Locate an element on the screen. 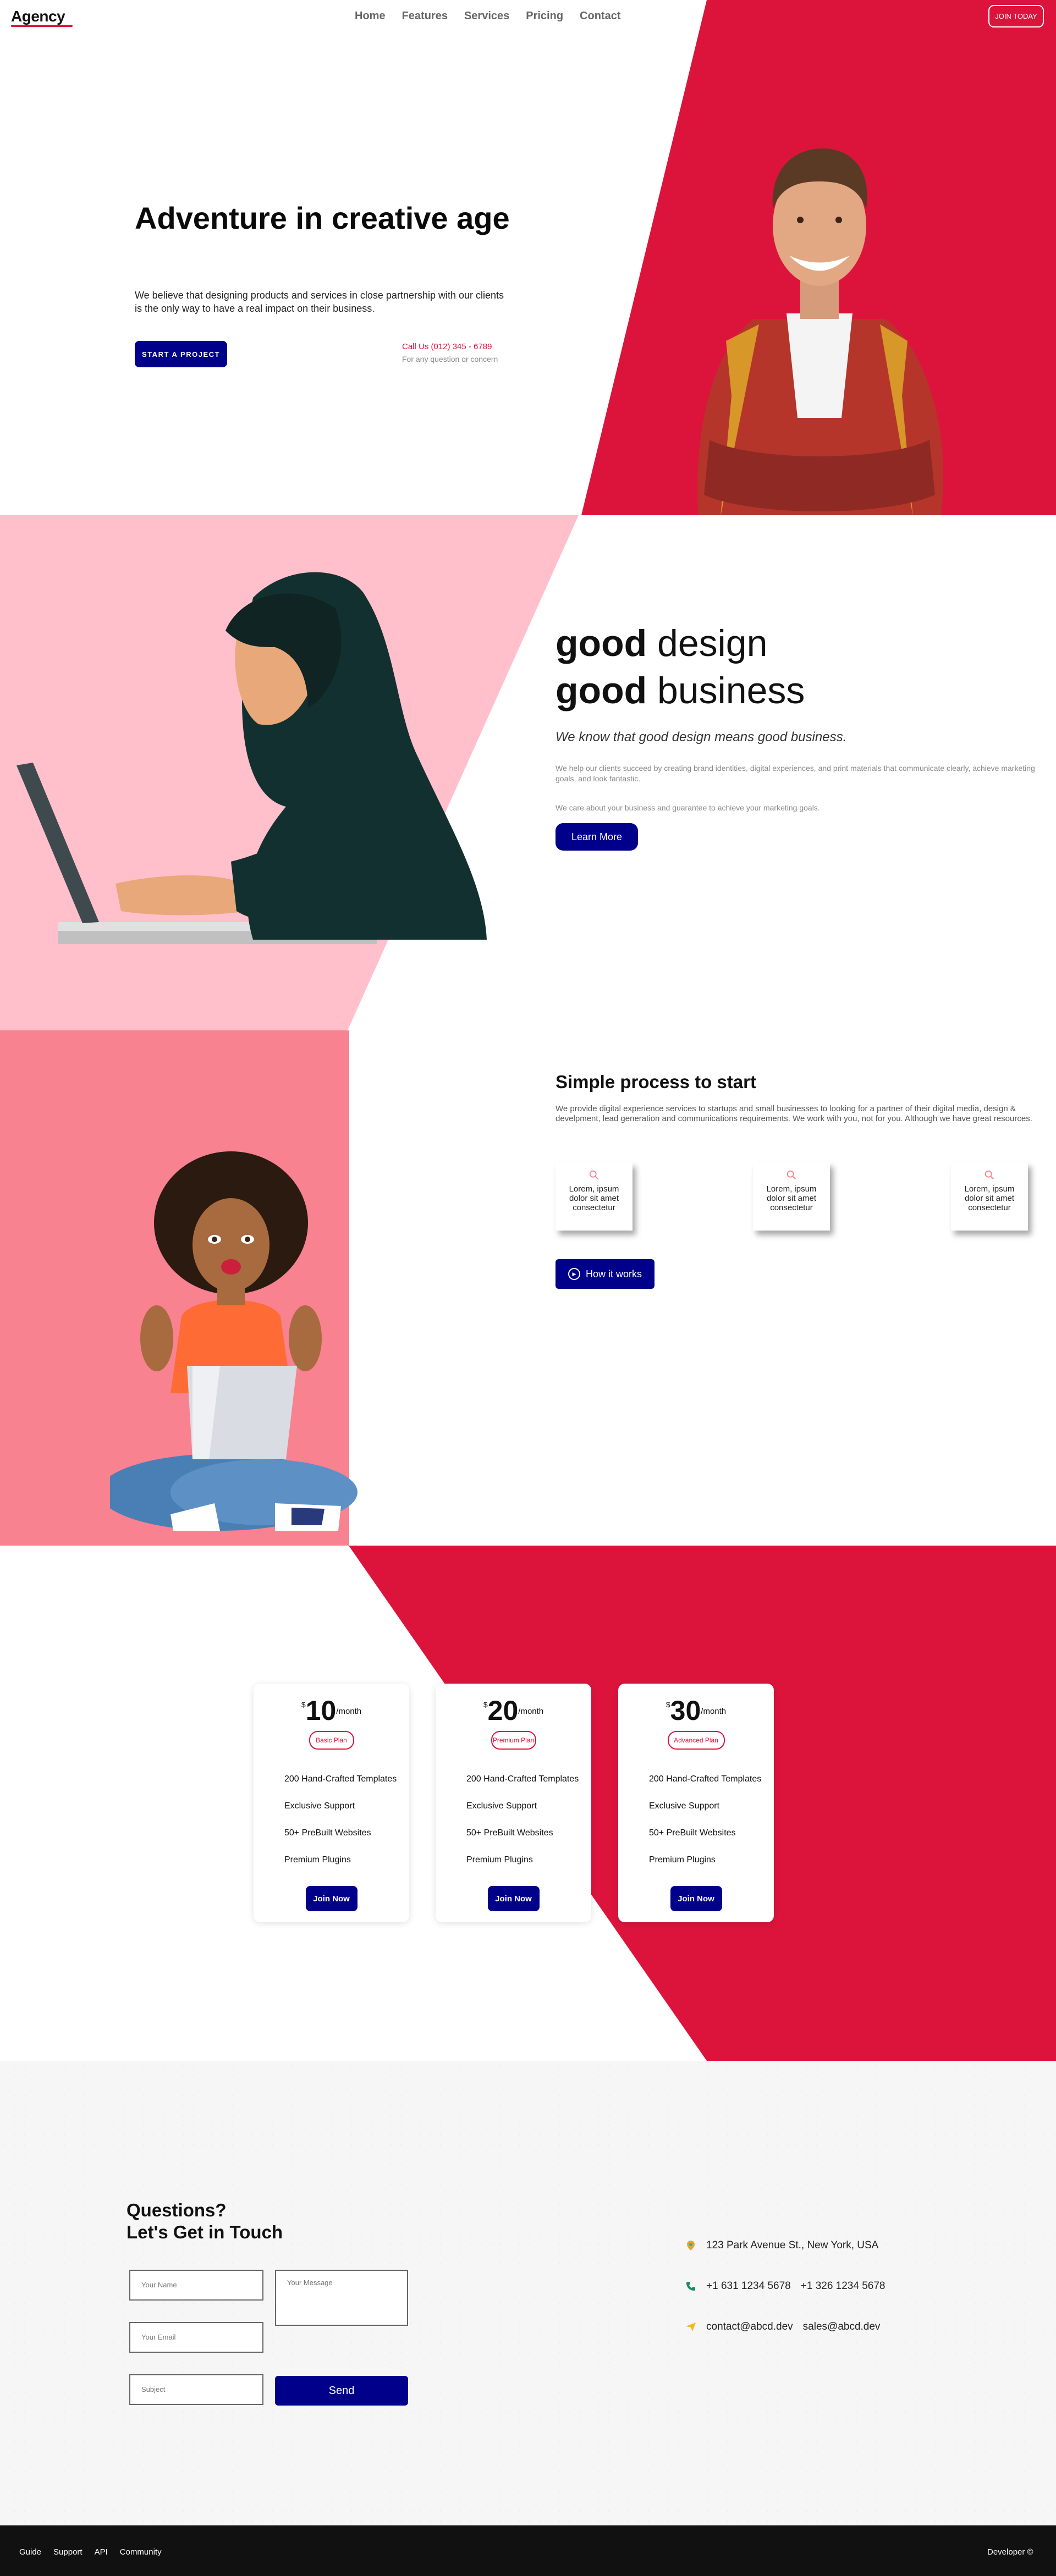  nav-link-home: Home is located at coordinates (370, 16).